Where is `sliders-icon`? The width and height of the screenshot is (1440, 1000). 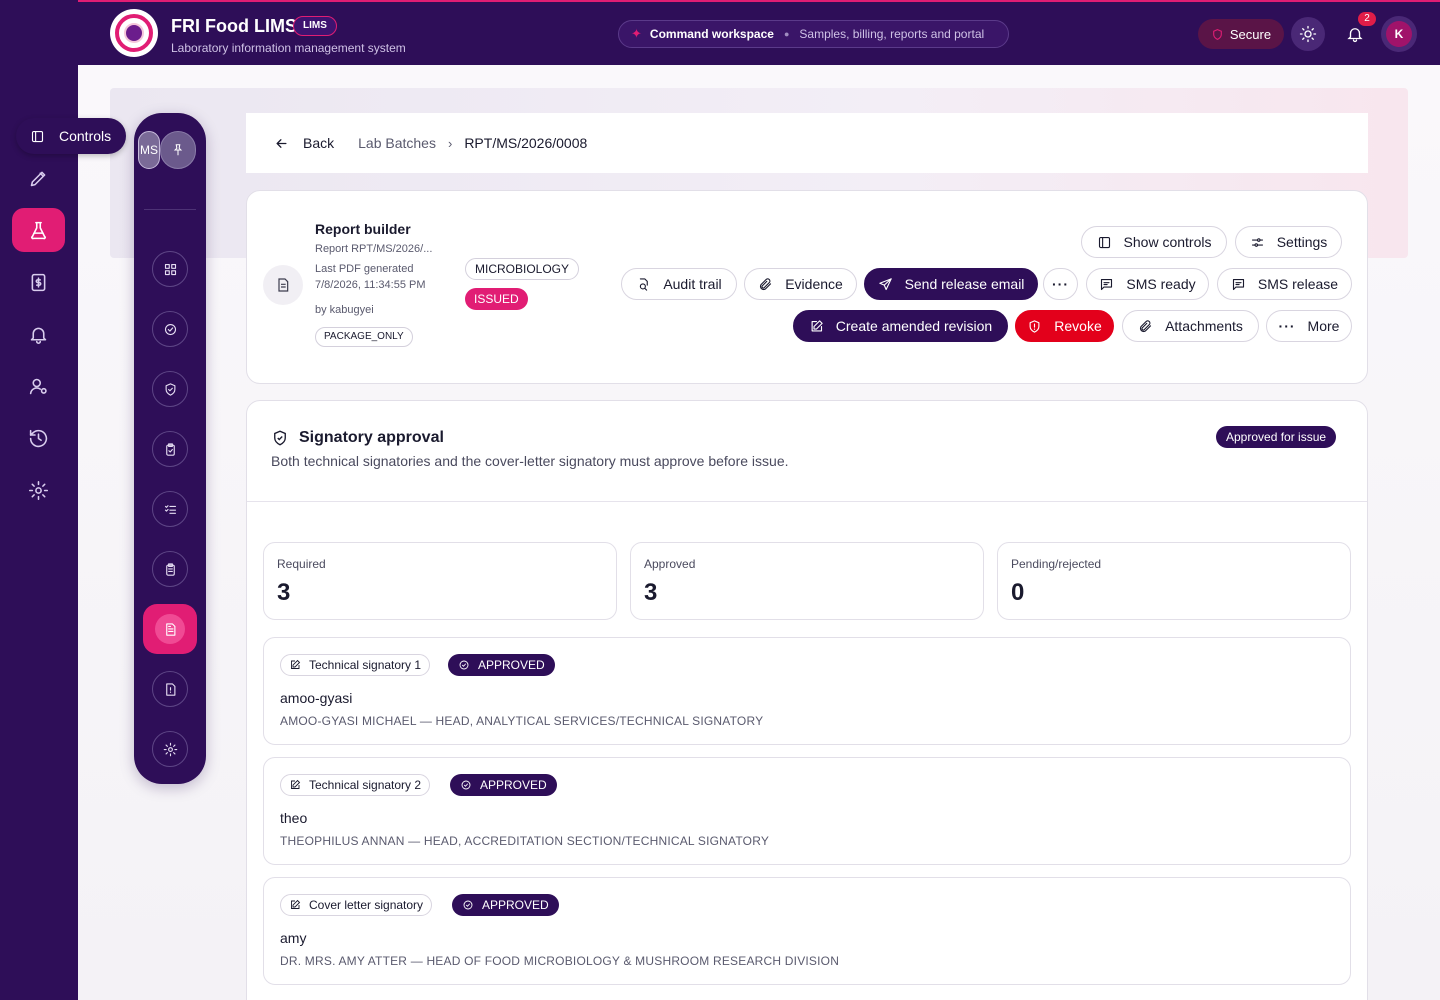
sliders-icon is located at coordinates (1257, 242).